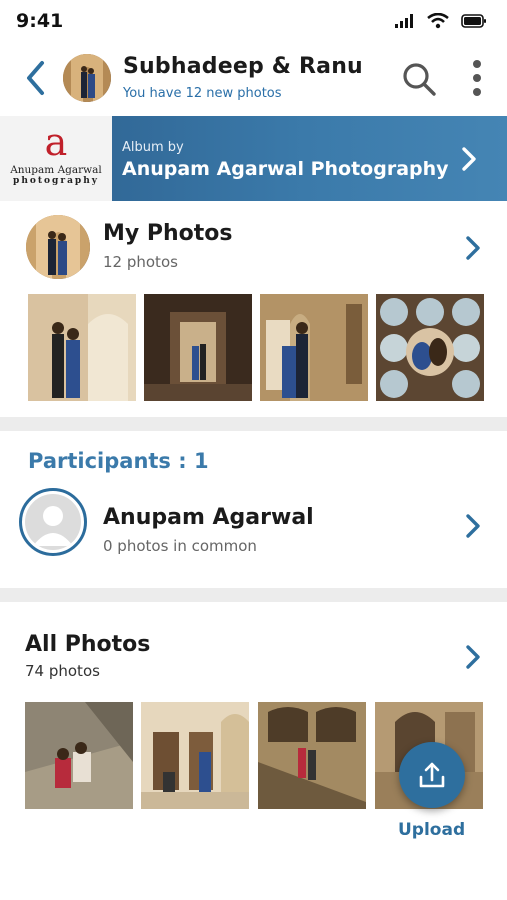 The width and height of the screenshot is (507, 900). I want to click on my-photos-count: 12 photos, so click(140, 262).